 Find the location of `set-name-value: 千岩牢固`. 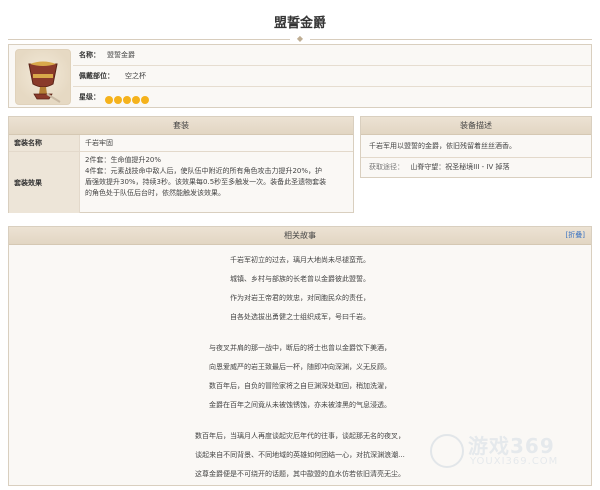

set-name-value: 千岩牢固 is located at coordinates (99, 143).